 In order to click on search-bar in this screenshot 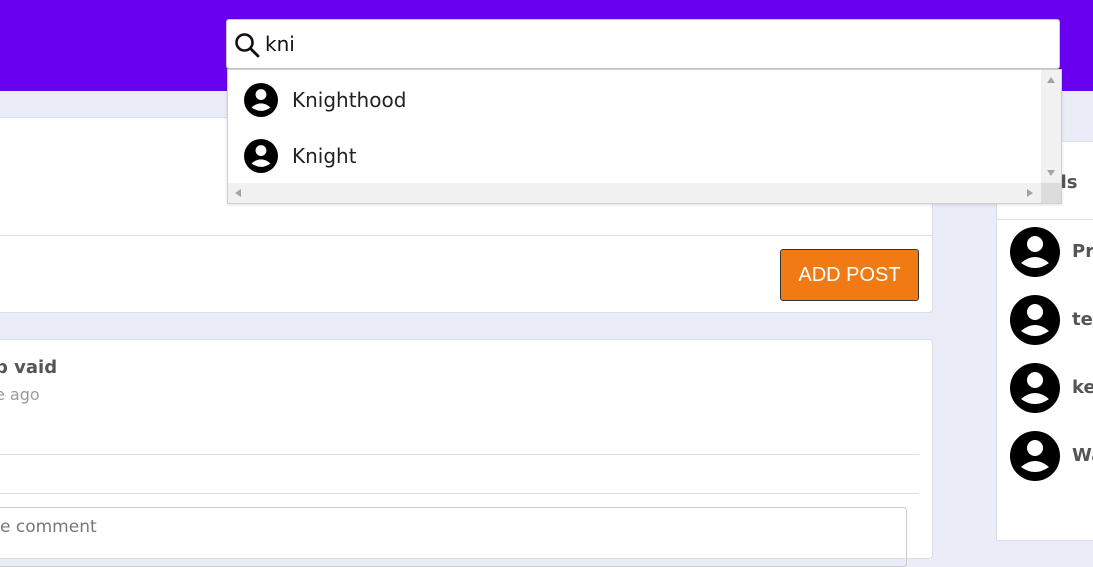, I will do `click(643, 44)`.